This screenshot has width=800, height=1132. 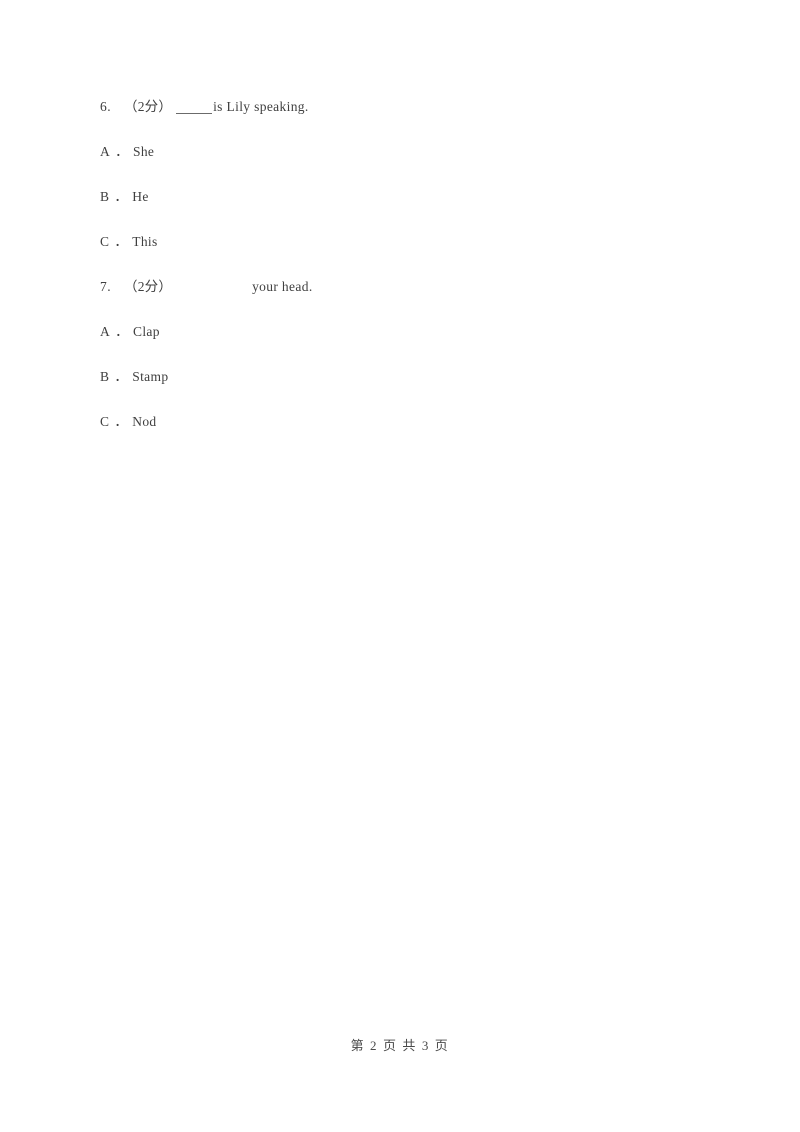 What do you see at coordinates (400, 167) in the screenshot?
I see `option-item-a: A ． She` at bounding box center [400, 167].